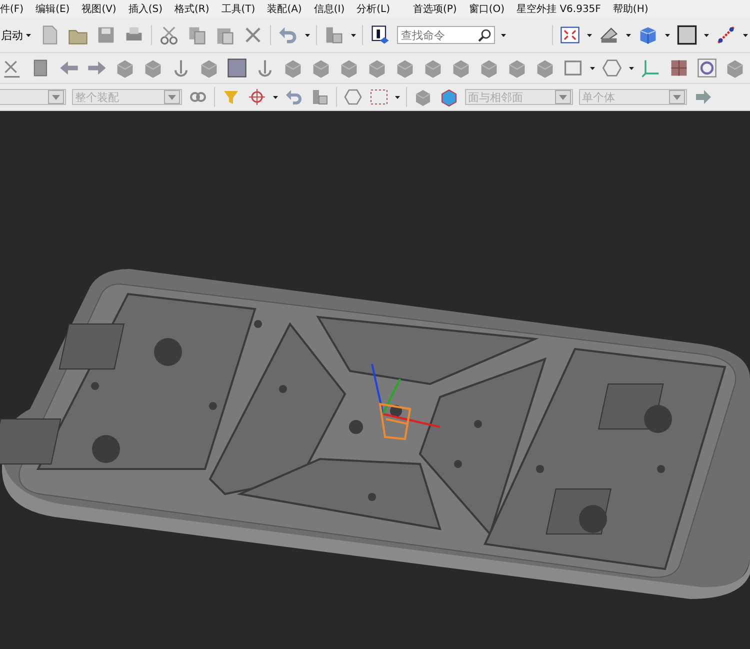  What do you see at coordinates (16, 35) in the screenshot?
I see `start-button: 启动` at bounding box center [16, 35].